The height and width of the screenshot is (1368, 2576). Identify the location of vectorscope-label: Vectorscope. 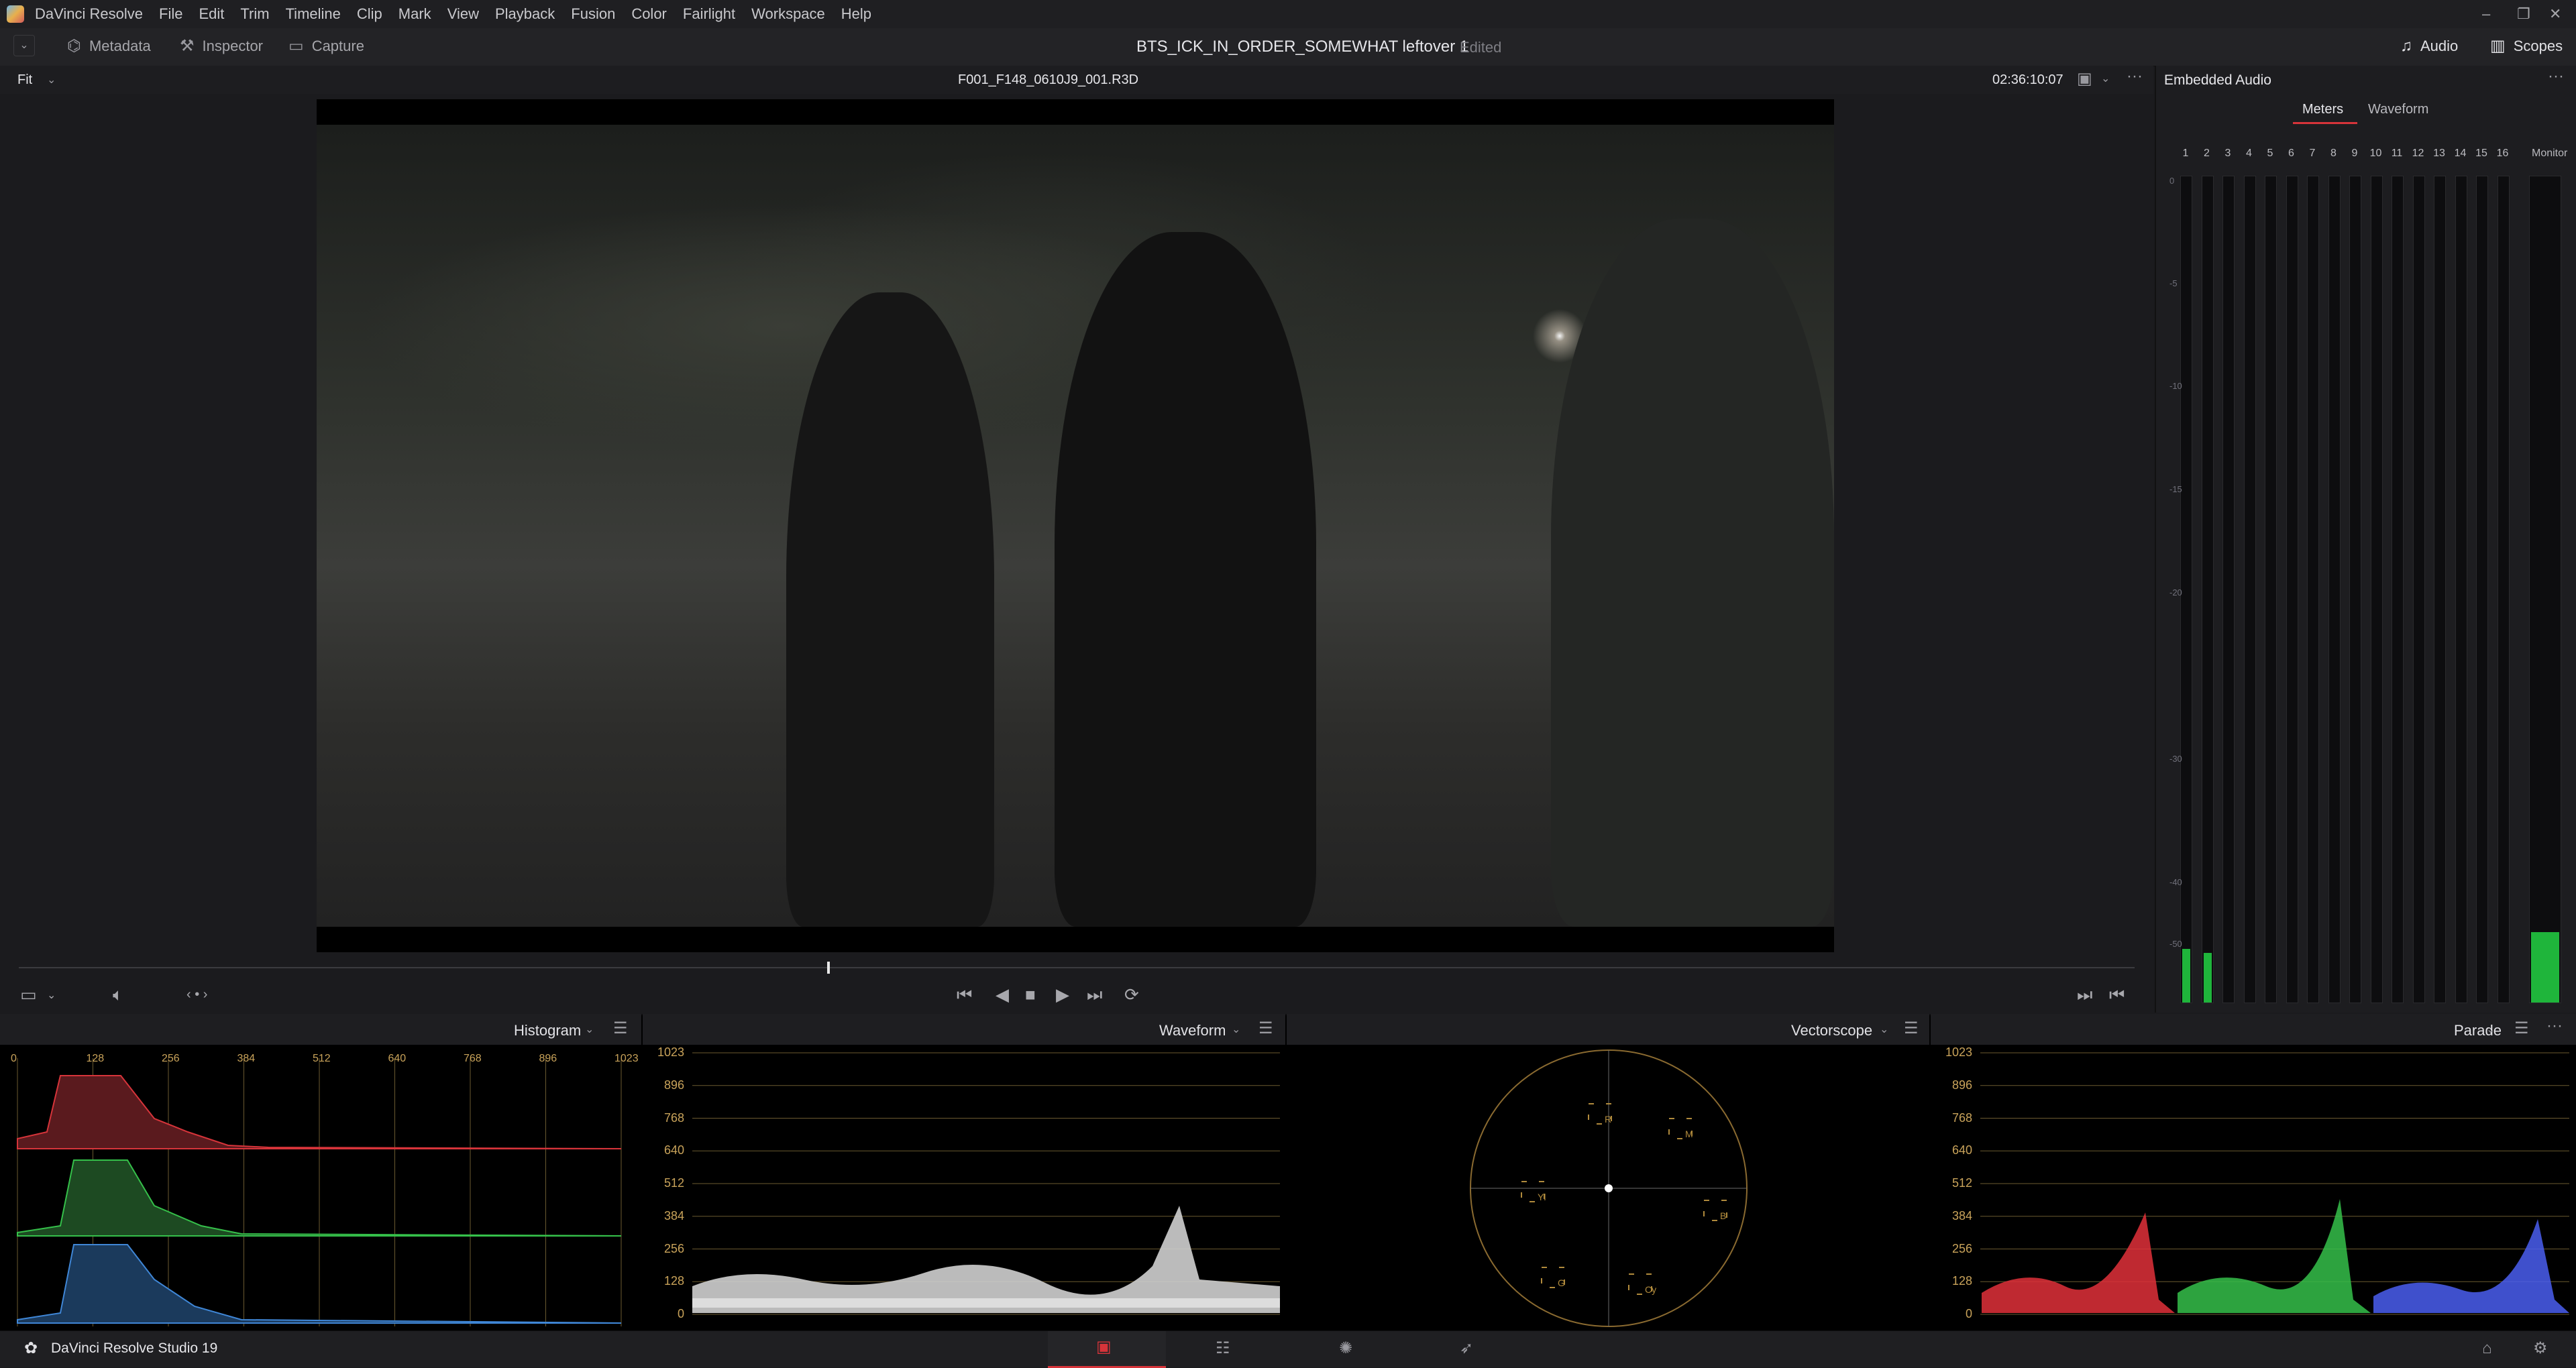
(1831, 1030).